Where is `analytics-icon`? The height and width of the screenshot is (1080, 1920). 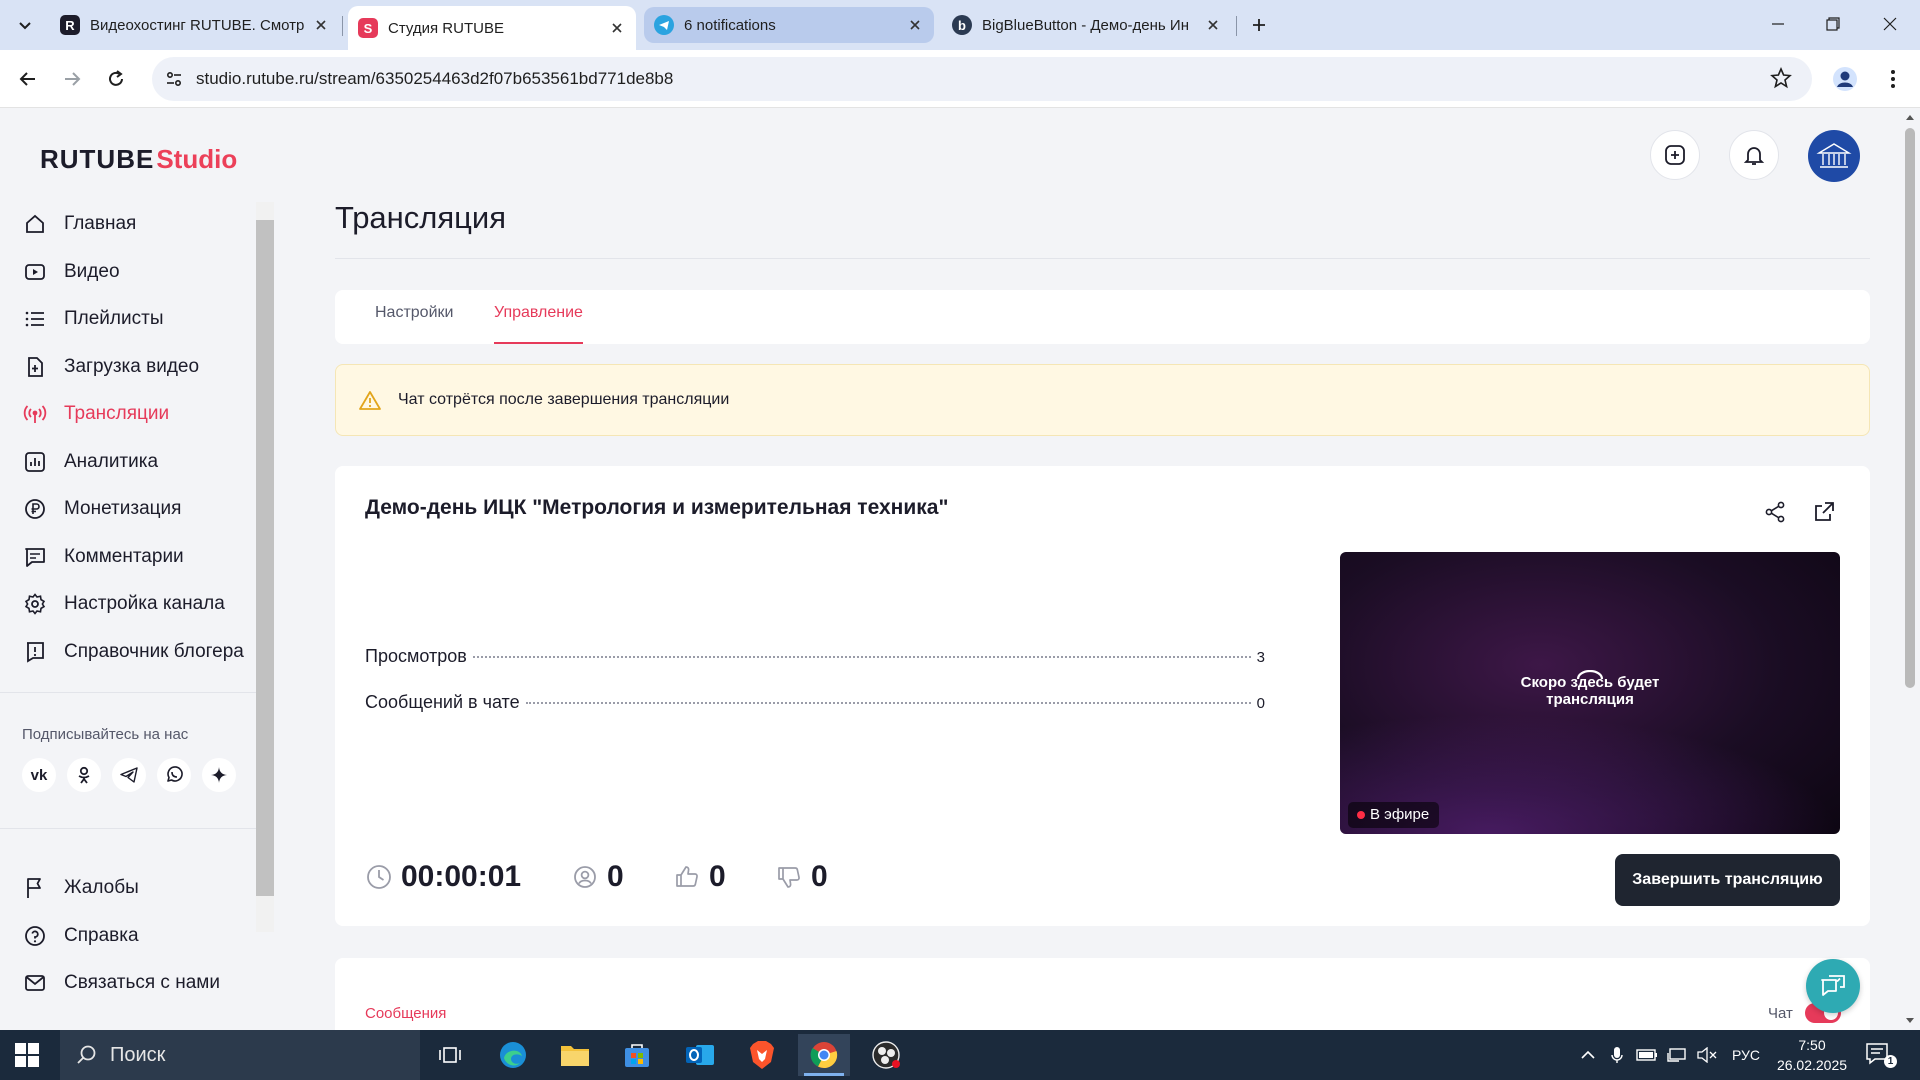 analytics-icon is located at coordinates (35, 462).